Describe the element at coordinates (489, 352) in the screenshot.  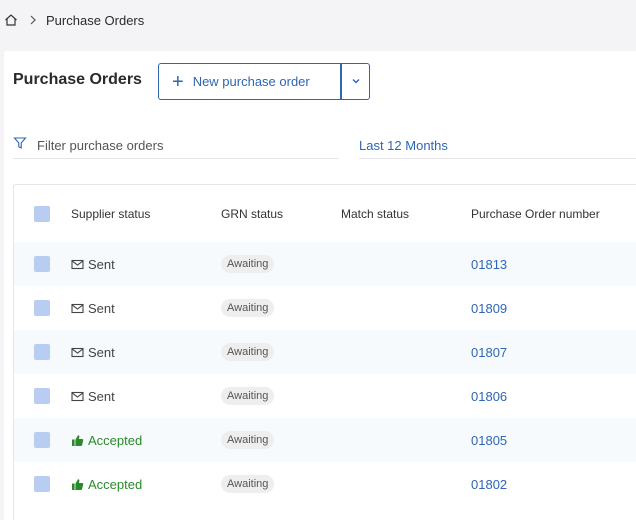
I see `po-number-link: 01807` at that location.